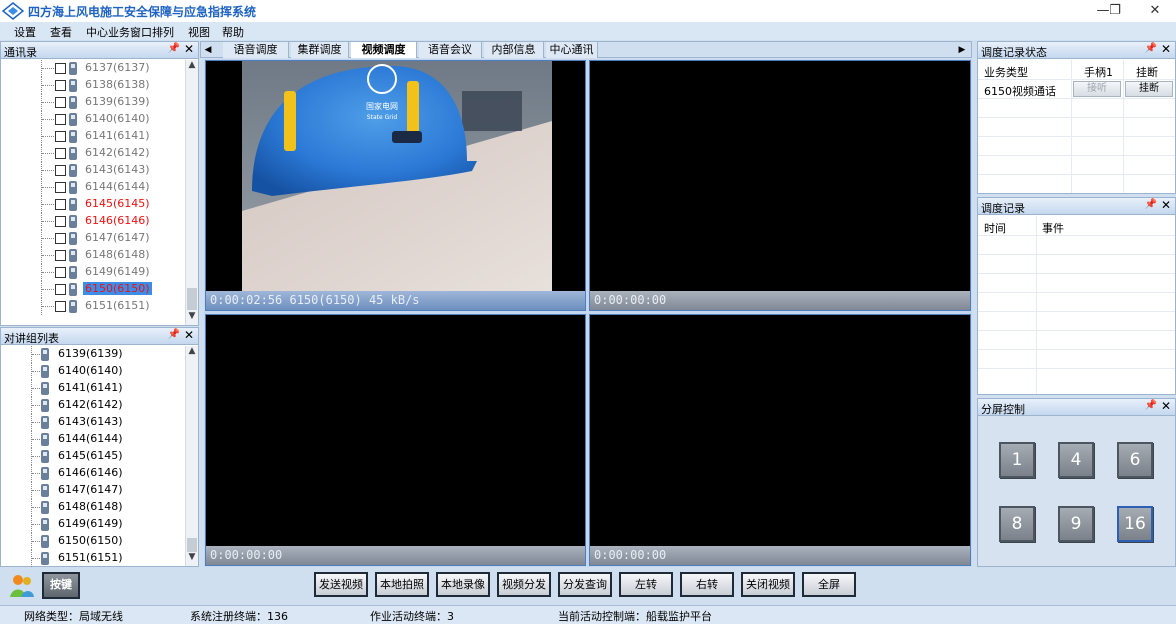 This screenshot has width=1176, height=624. I want to click on turn-left-button: 左转, so click(646, 584).